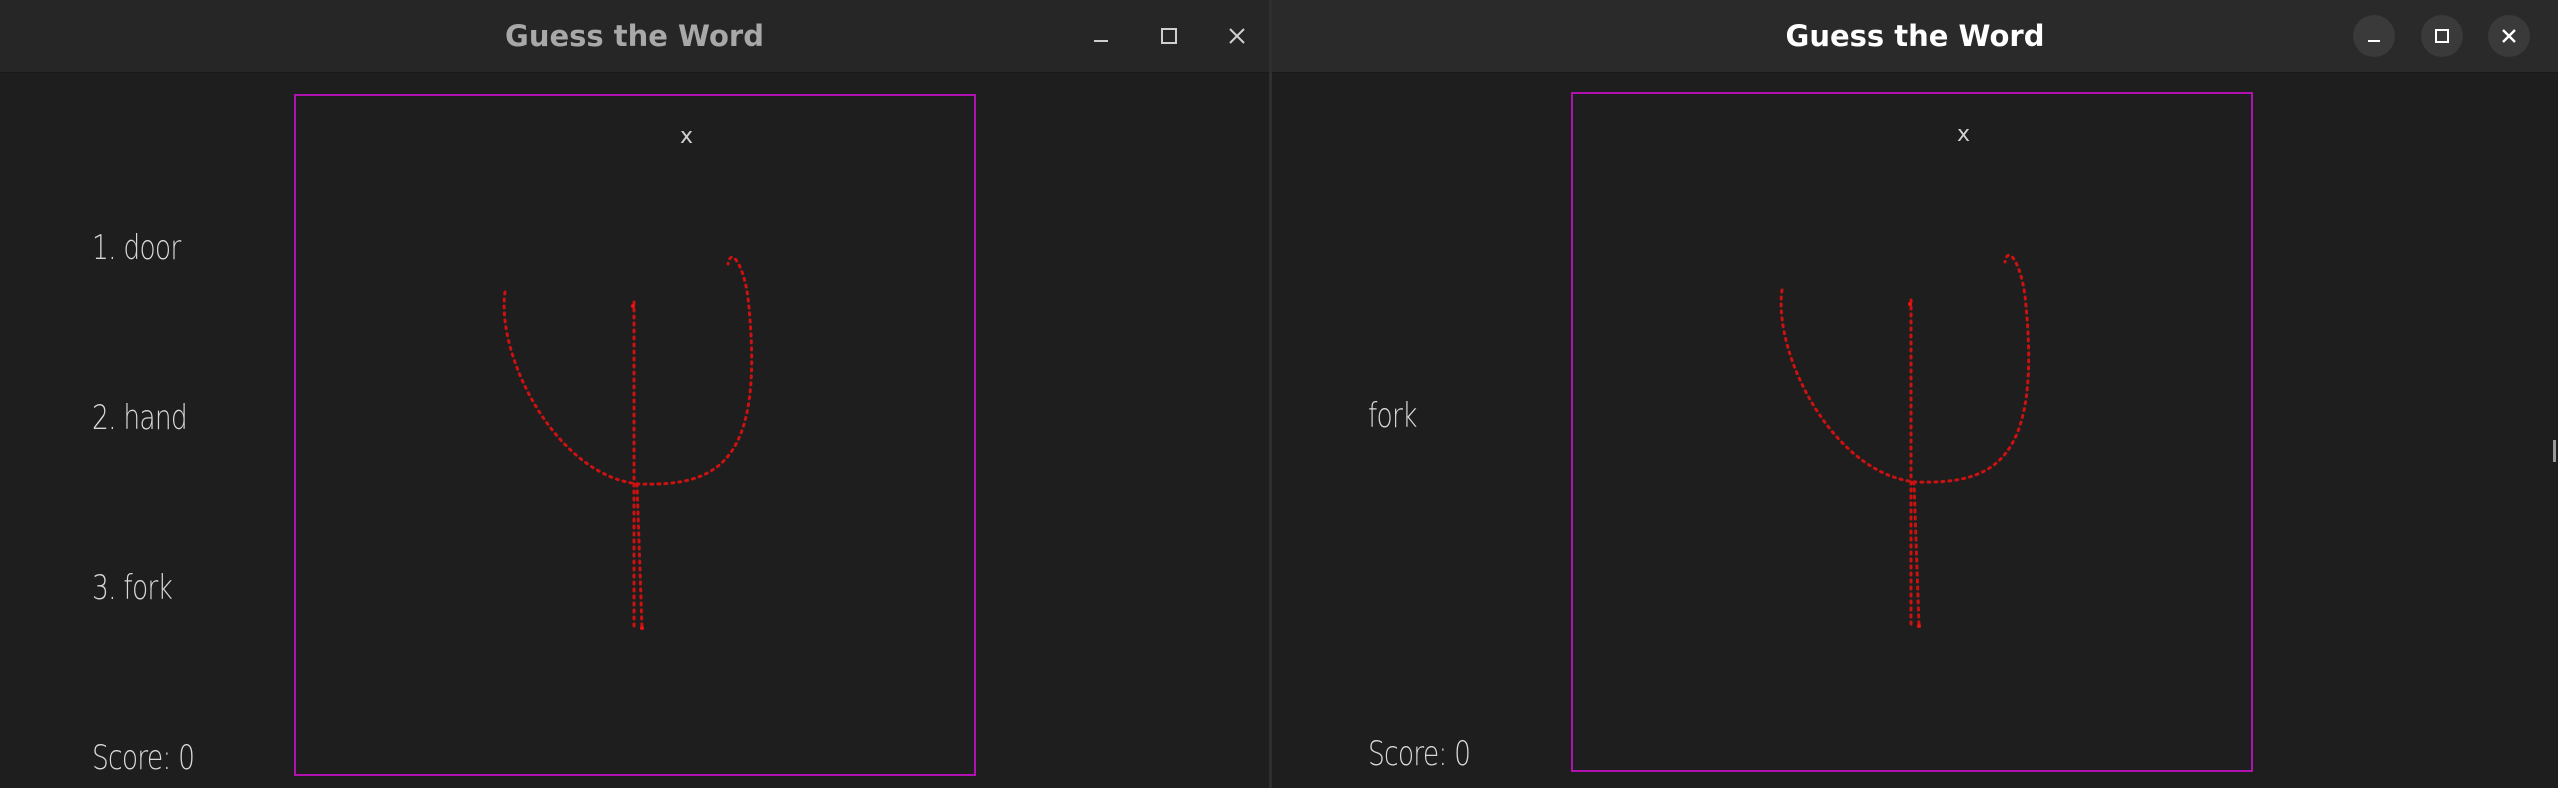  I want to click on option-1: 1. door, so click(136, 248).